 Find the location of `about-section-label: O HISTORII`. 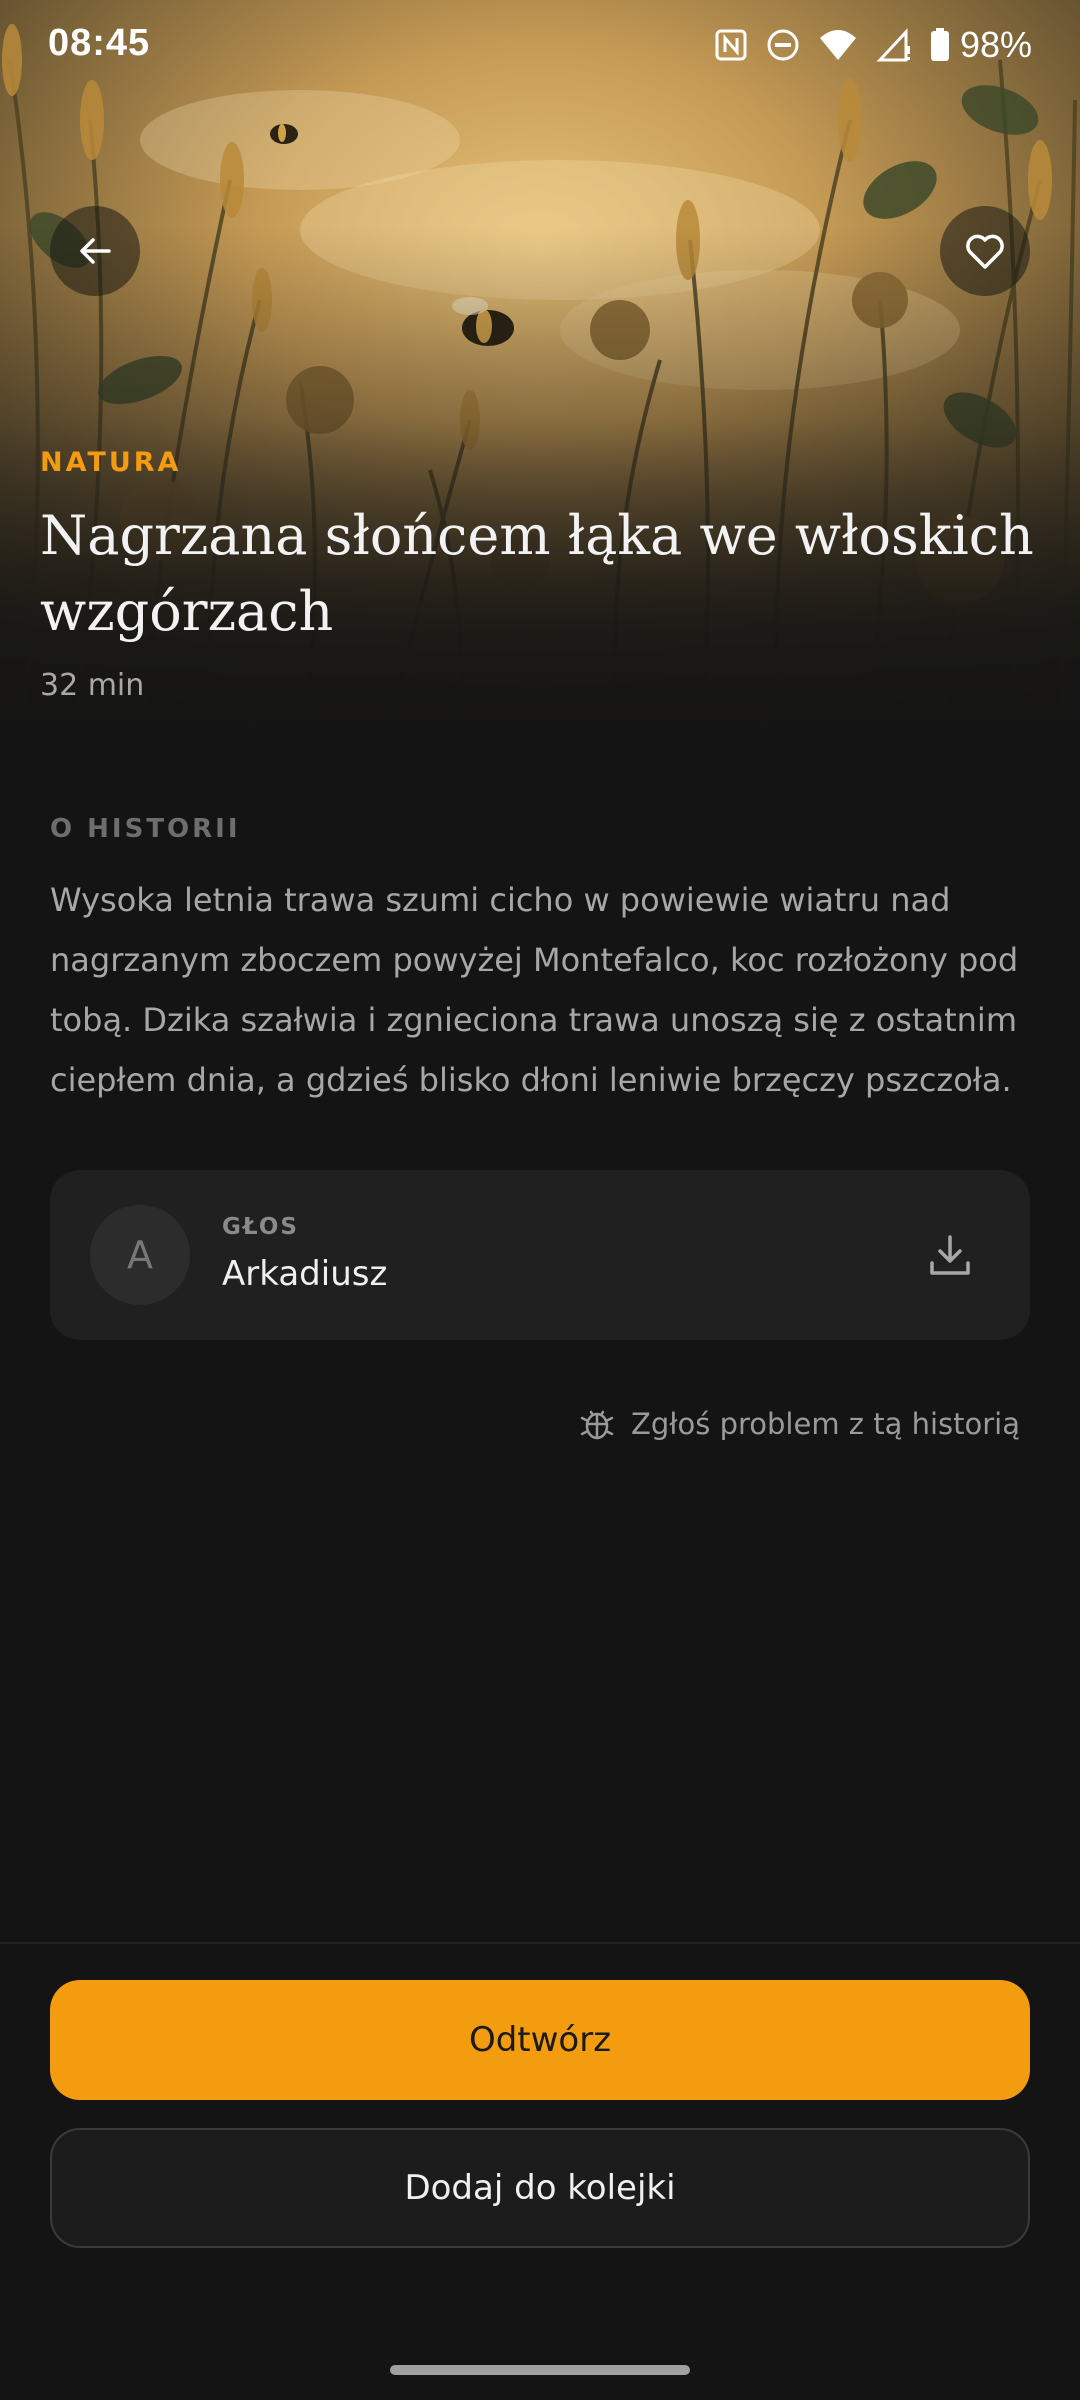

about-section-label: O HISTORII is located at coordinates (145, 829).